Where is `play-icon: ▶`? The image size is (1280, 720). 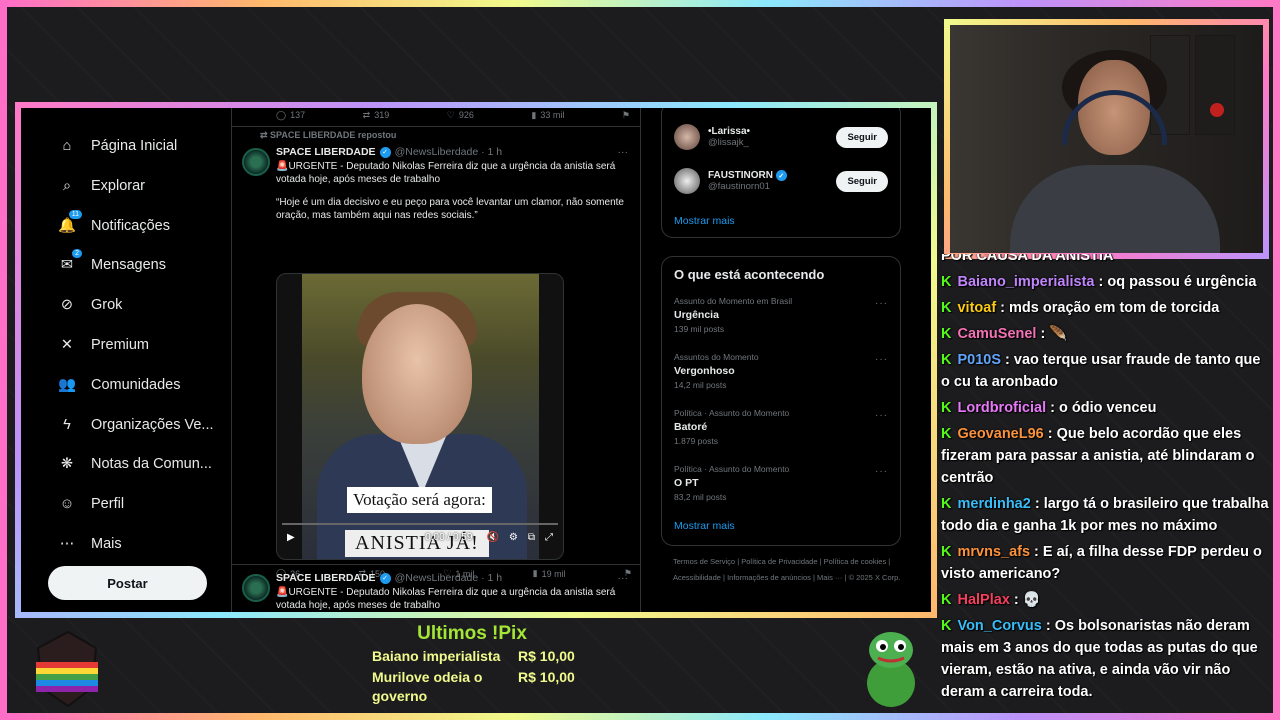 play-icon: ▶ is located at coordinates (291, 537).